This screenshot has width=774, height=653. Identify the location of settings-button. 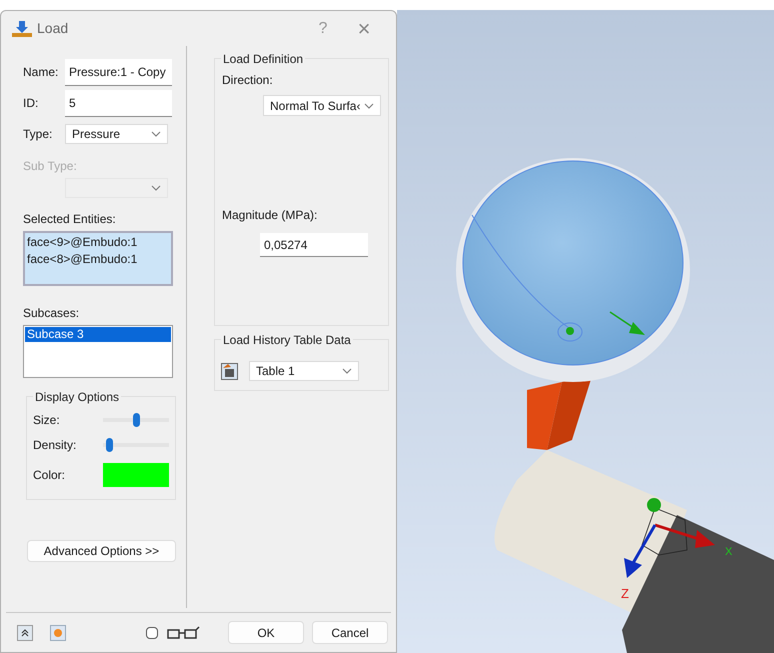
(58, 632).